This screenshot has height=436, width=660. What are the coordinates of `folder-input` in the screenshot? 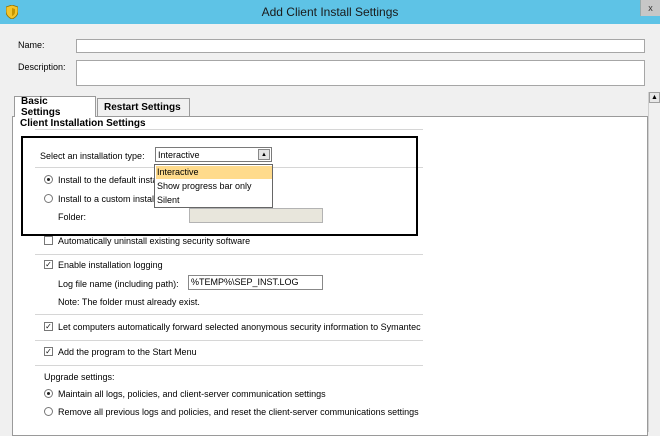 It's located at (256, 215).